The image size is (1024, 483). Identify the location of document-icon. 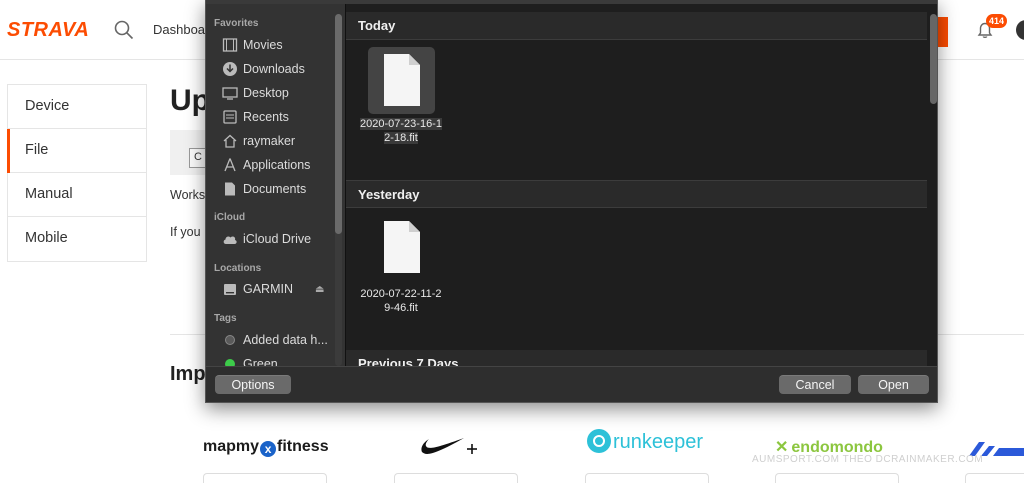
(230, 189).